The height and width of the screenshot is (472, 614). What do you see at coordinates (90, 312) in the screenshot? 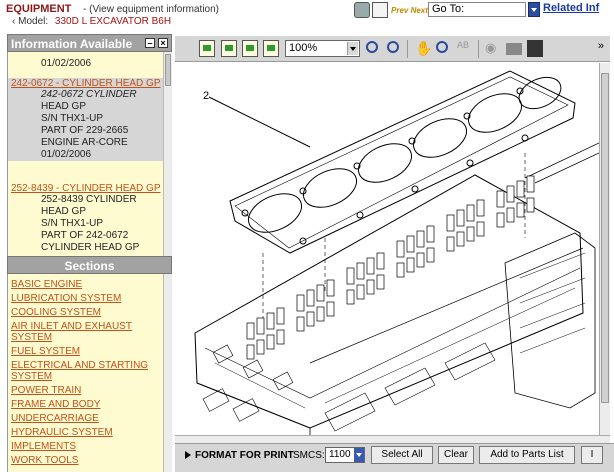
I see `section-item-cooling: COOLING SYSTEM` at bounding box center [90, 312].